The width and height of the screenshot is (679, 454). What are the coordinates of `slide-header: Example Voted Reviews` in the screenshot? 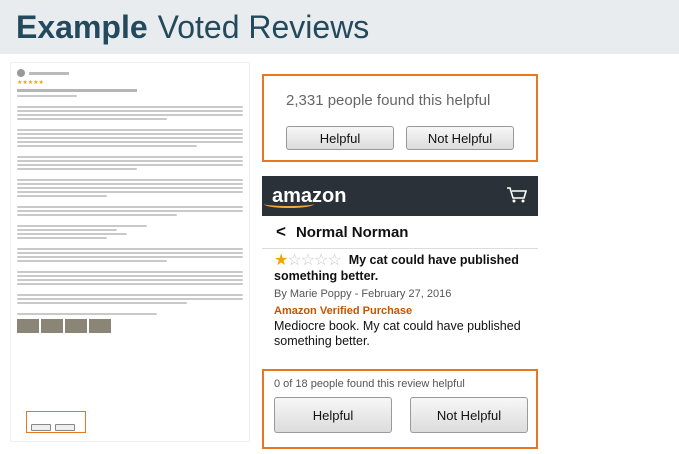 It's located at (339, 27).